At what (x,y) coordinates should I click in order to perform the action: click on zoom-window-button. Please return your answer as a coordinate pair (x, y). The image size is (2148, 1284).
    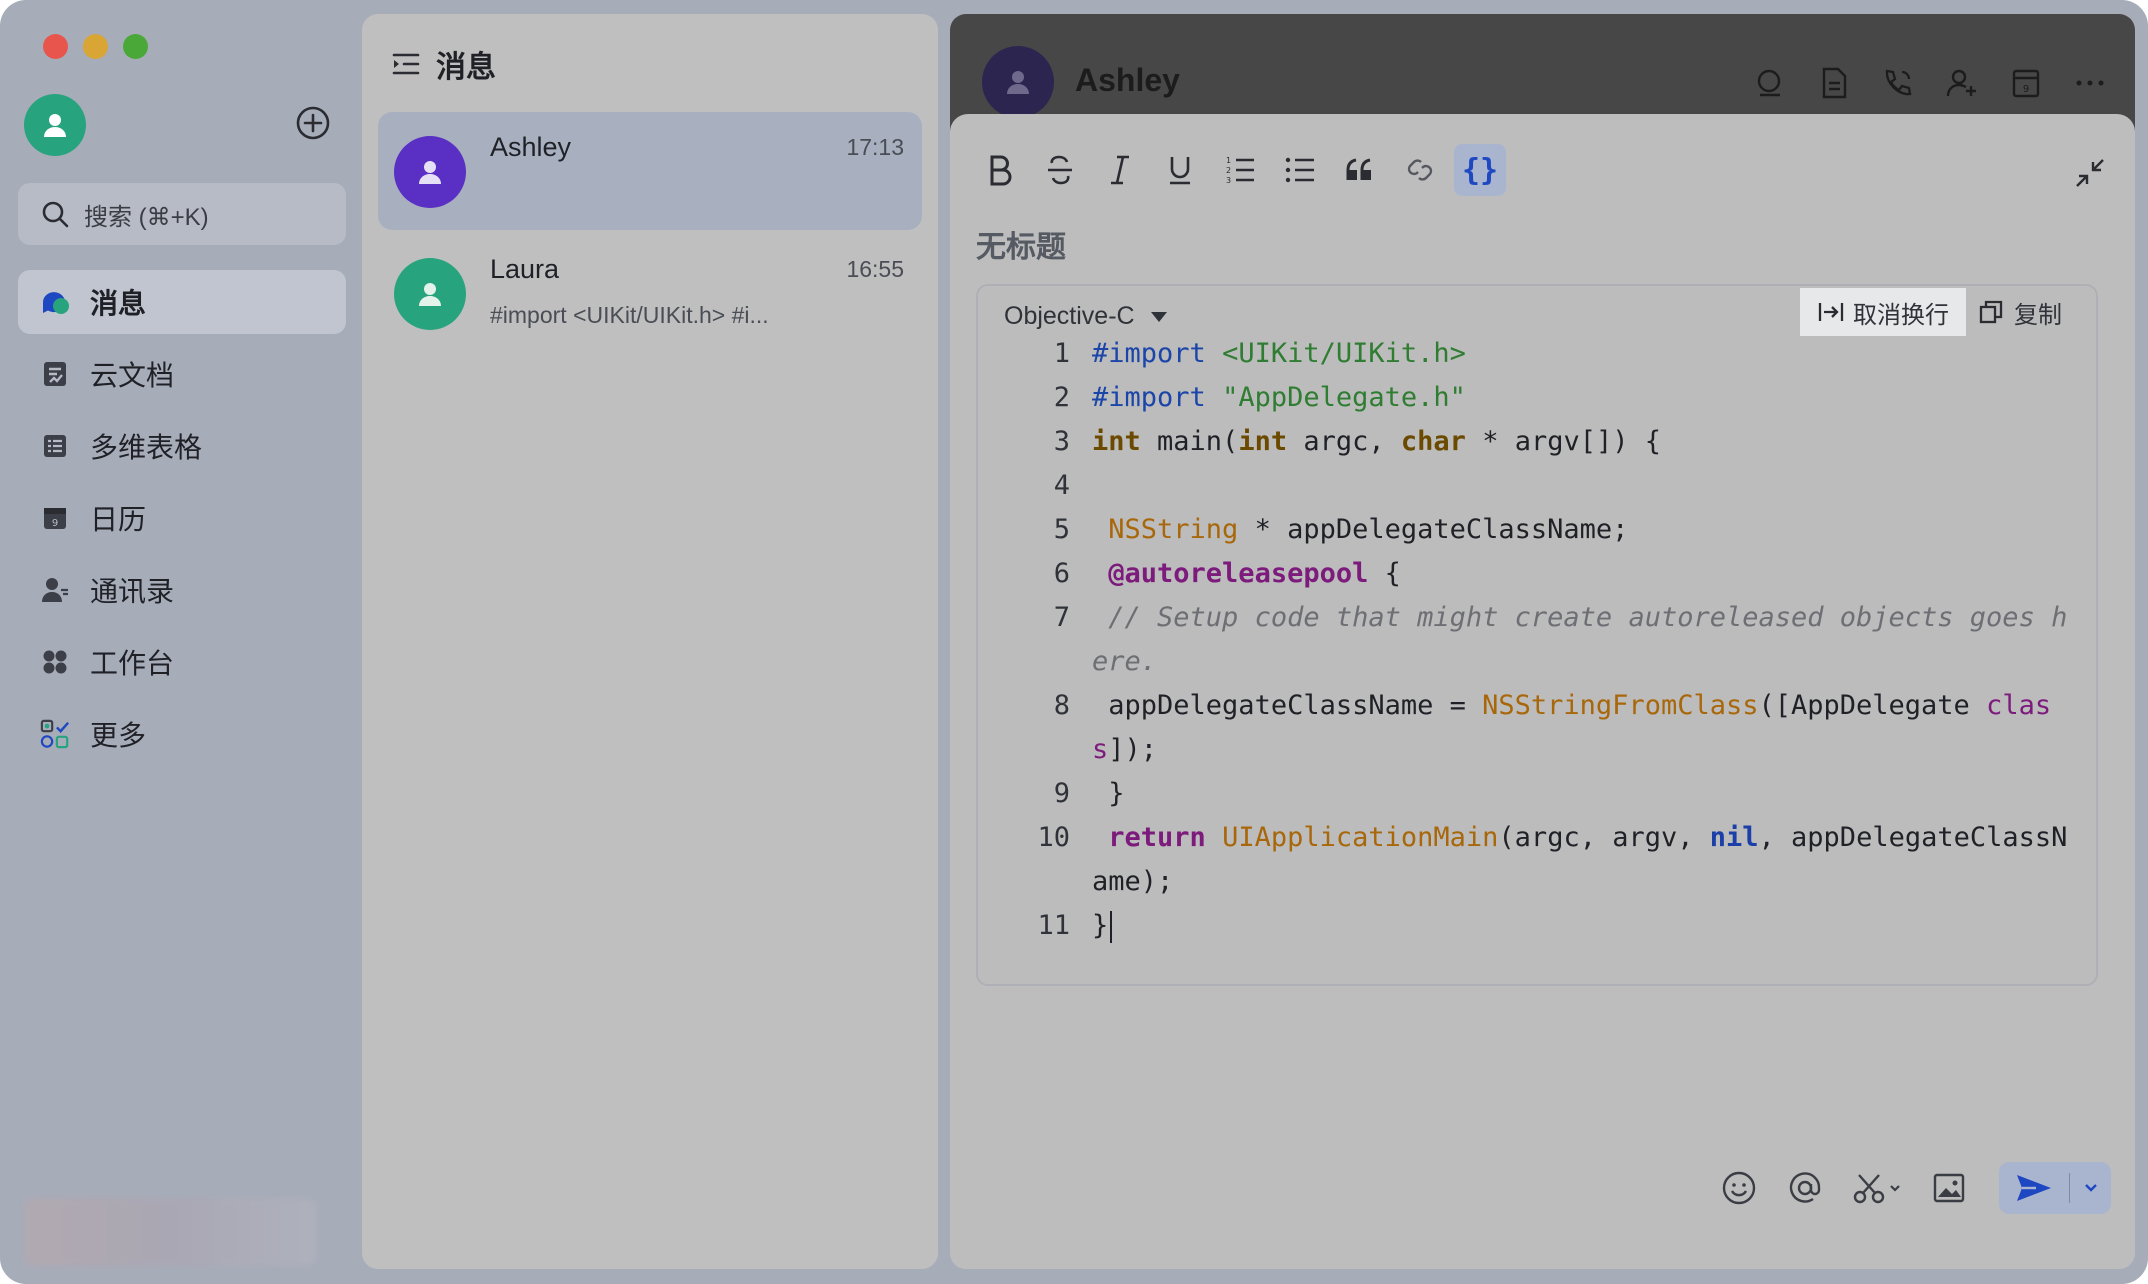
    Looking at the image, I should click on (135, 46).